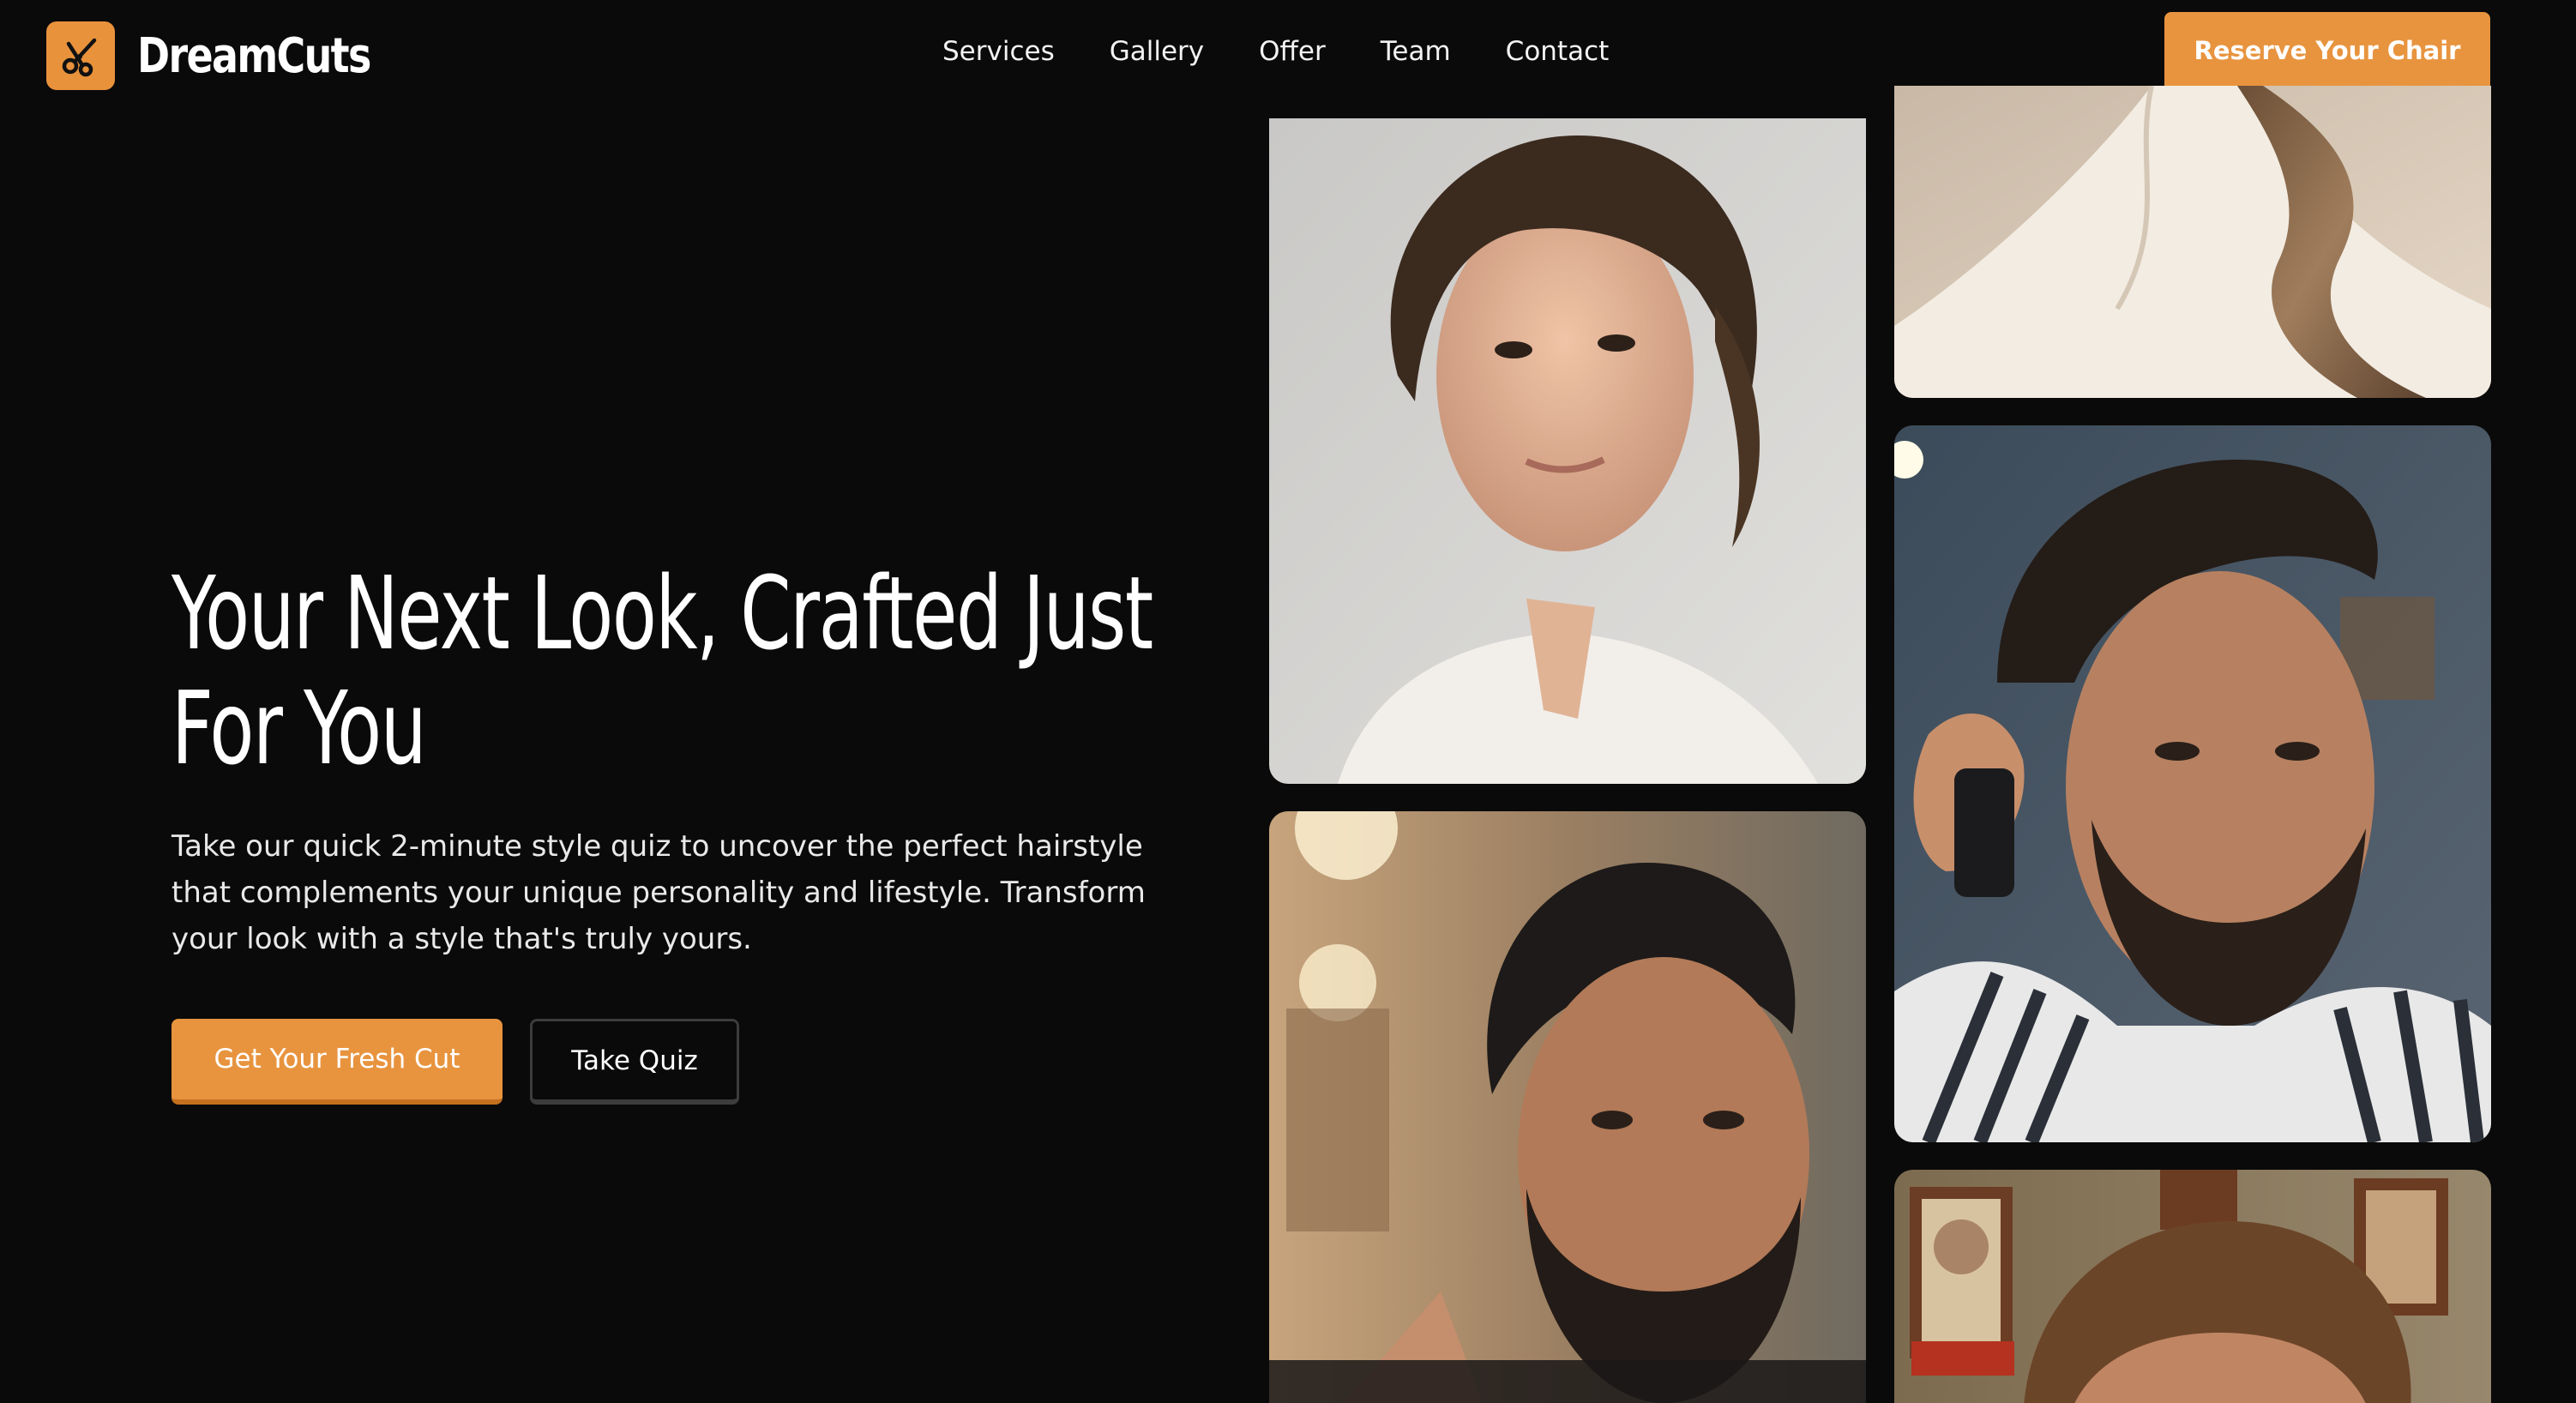 This screenshot has width=2576, height=1403. I want to click on nav-item-offer: Offer, so click(1292, 52).